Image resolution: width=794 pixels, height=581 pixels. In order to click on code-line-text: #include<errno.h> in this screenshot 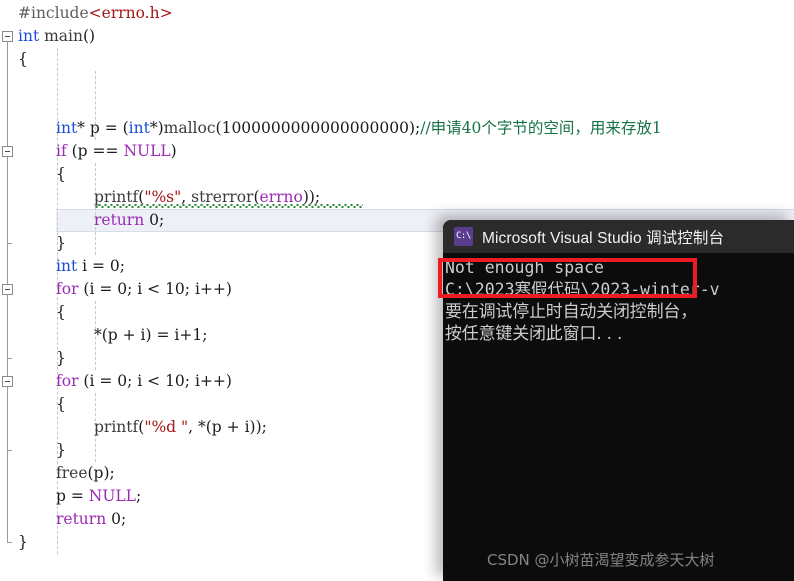, I will do `click(95, 13)`.